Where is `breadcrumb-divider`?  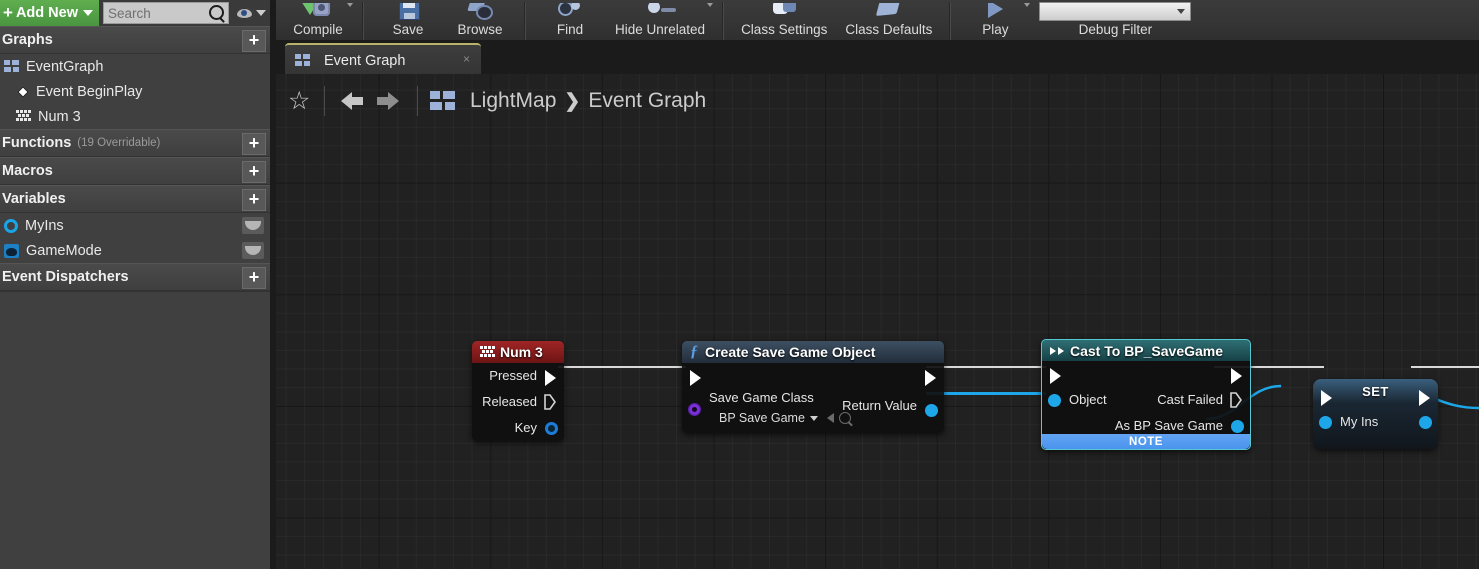 breadcrumb-divider is located at coordinates (324, 101).